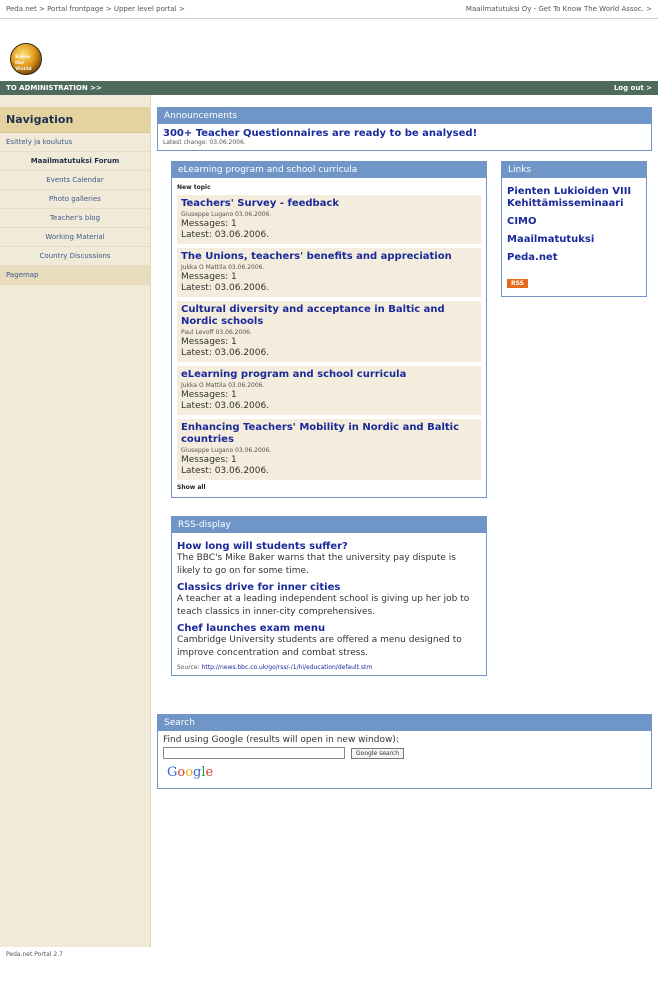 The width and height of the screenshot is (658, 994). What do you see at coordinates (172, 772) in the screenshot?
I see `google-logo-letter: G` at bounding box center [172, 772].